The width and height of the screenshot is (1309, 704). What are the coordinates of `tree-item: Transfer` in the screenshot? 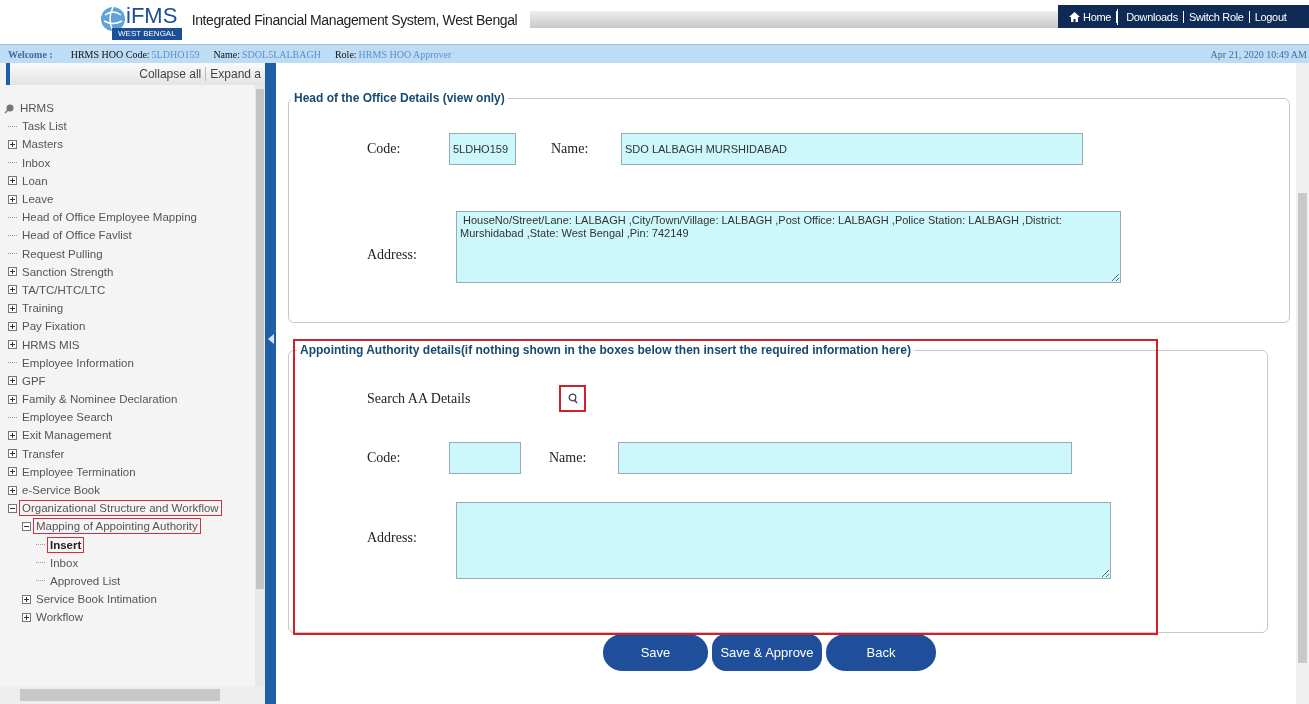 It's located at (43, 453).